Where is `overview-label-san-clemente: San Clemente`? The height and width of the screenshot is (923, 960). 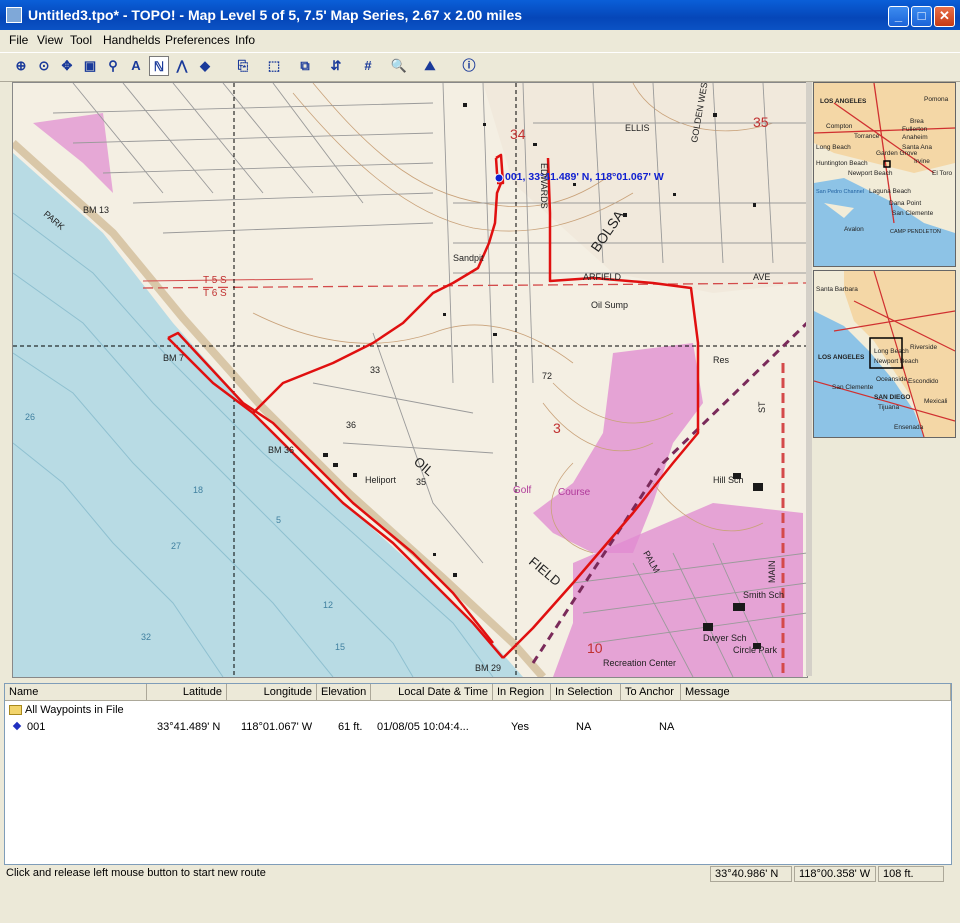
overview-label-san-clemente: San Clemente is located at coordinates (913, 213).